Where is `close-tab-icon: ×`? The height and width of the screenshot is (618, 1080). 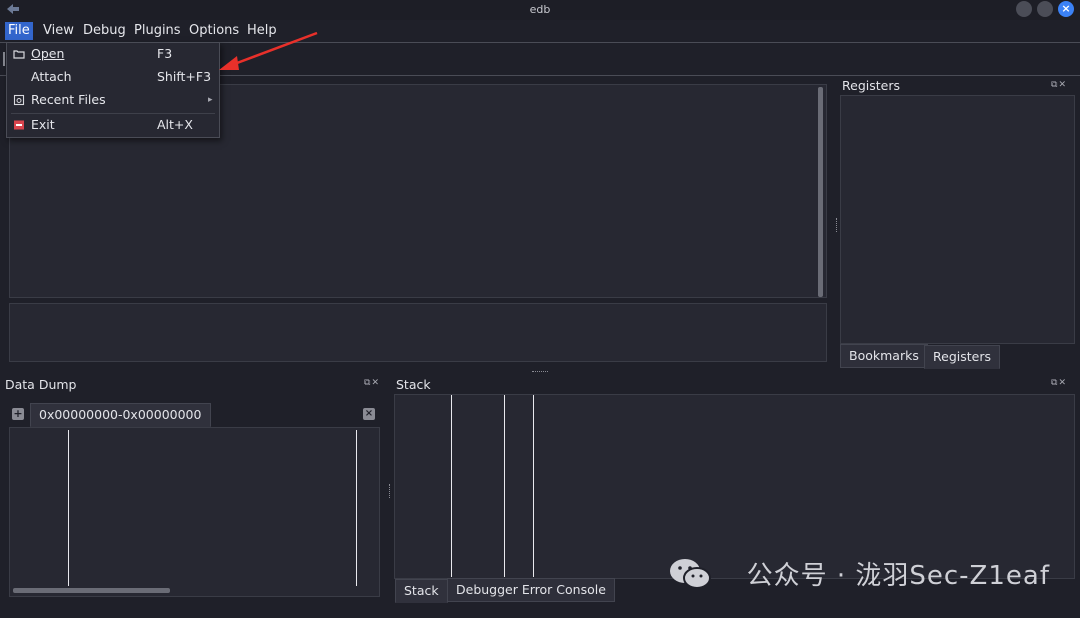 close-tab-icon: × is located at coordinates (369, 414).